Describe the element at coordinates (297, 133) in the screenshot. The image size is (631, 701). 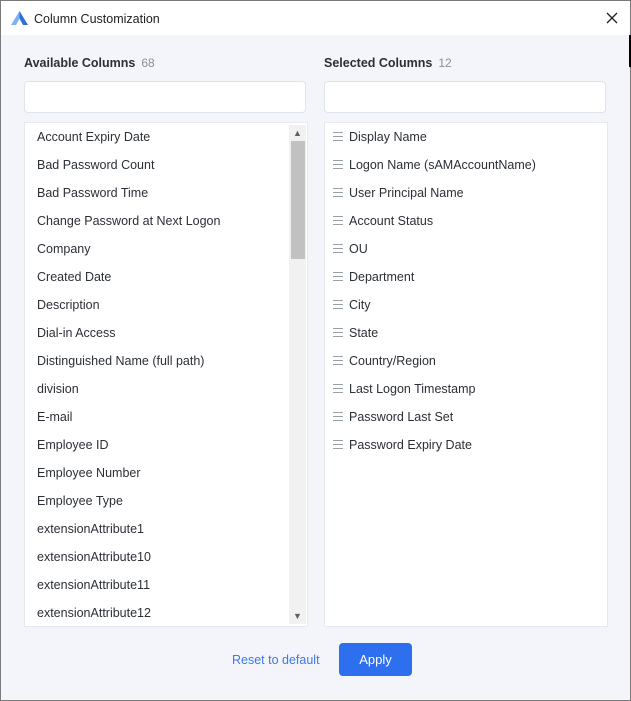
I see `scroll-up-arrow-icon: ▲` at that location.